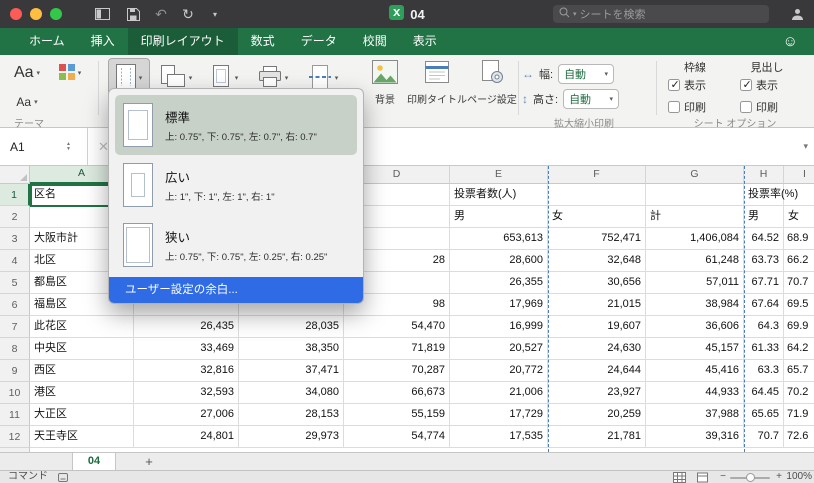  What do you see at coordinates (805, 146) in the screenshot?
I see `formula-bar-expand-icon: ▾` at bounding box center [805, 146].